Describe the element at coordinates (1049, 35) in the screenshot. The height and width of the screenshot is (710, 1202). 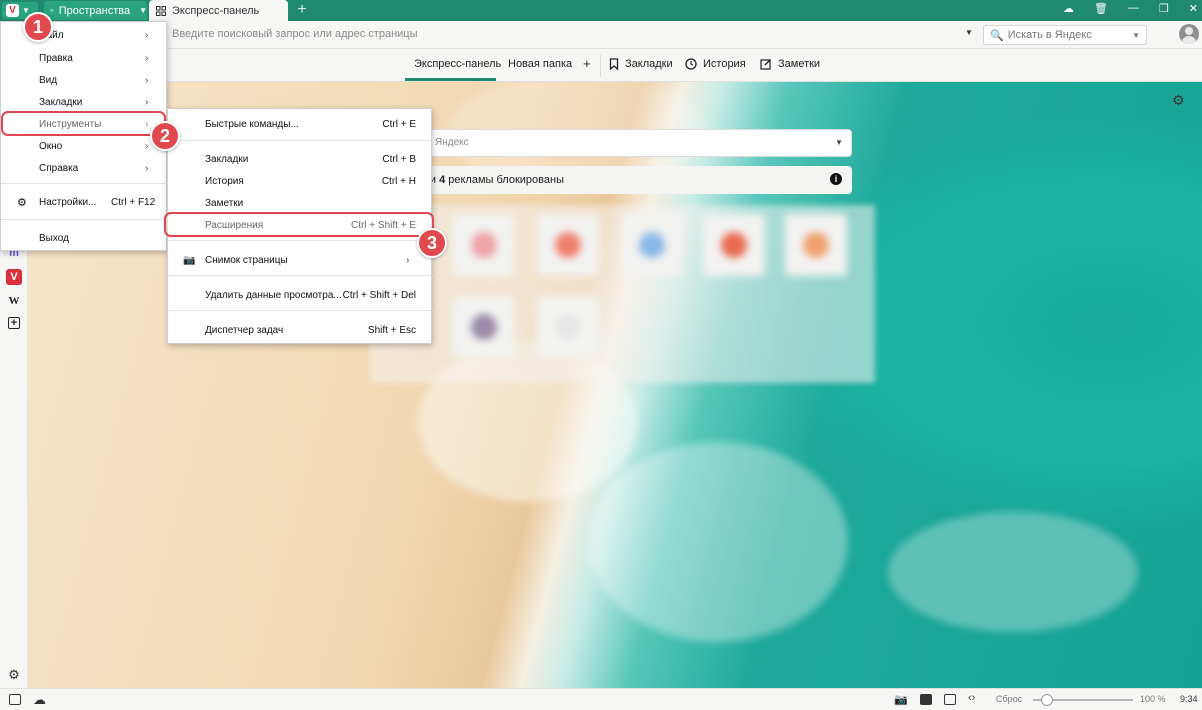
I see `search-placeholder: Искать в Яндекс` at that location.